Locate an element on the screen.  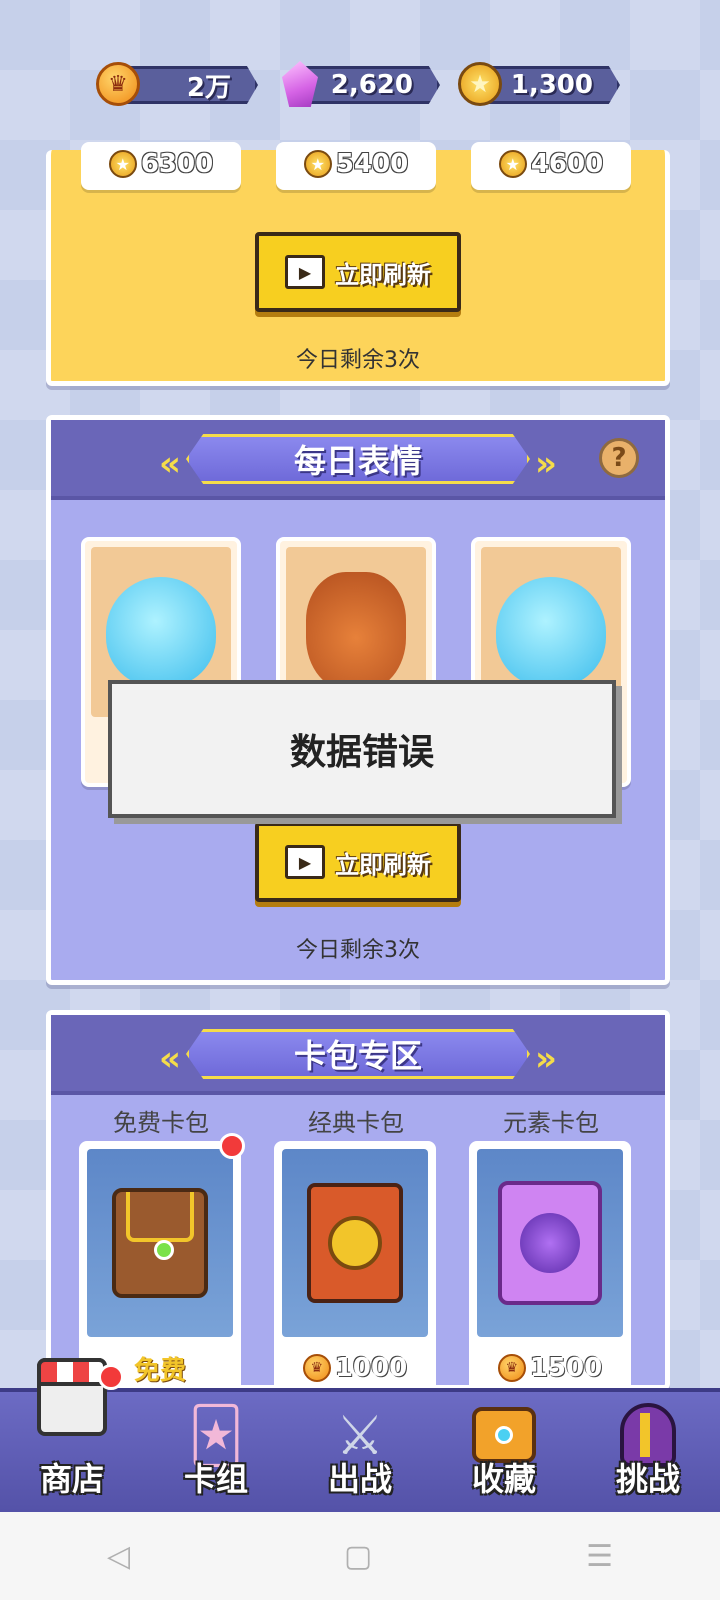
currency-bar: ♛ 2万 2,620 ★ 1,300 is located at coordinates (360, 88).